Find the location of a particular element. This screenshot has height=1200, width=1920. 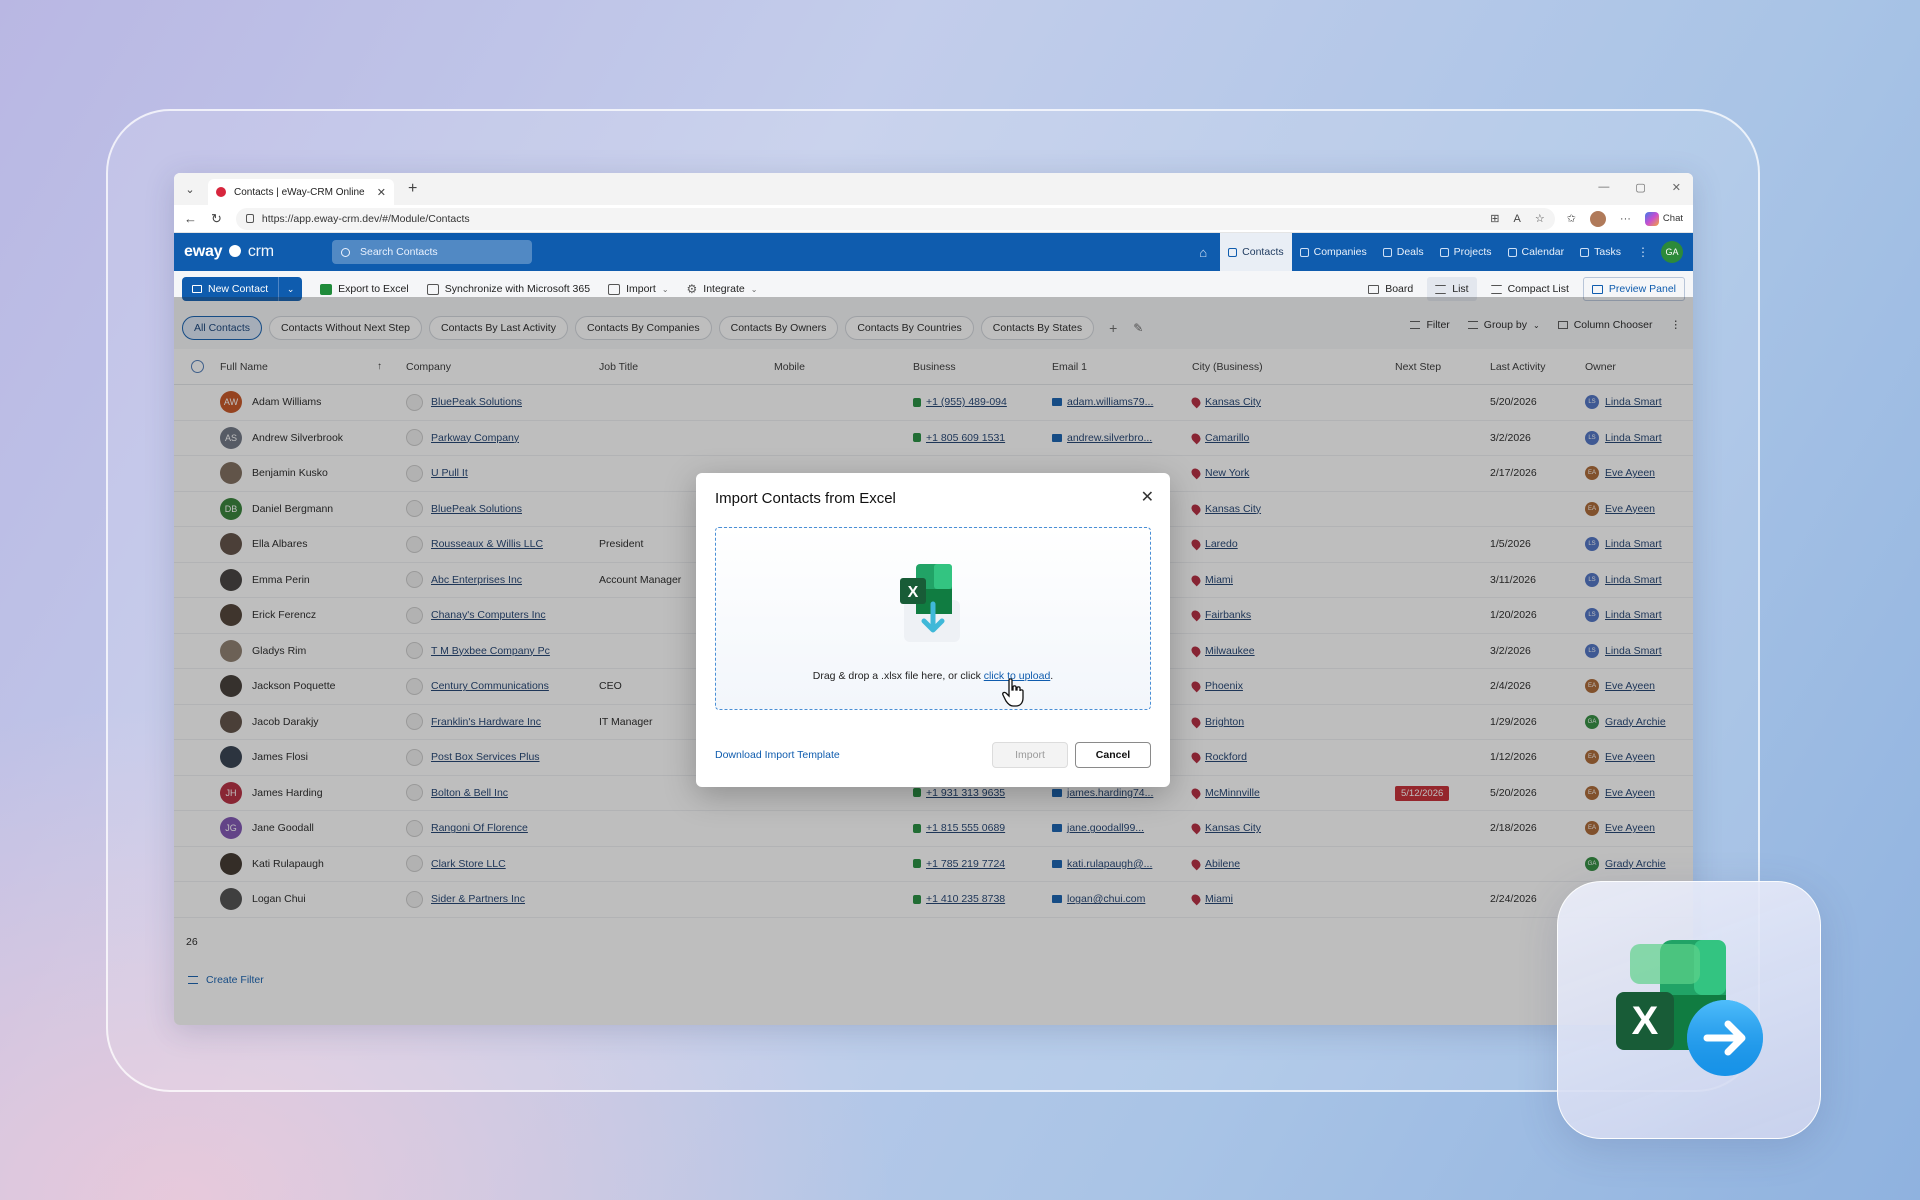

import-menu-button: Import ⌄ is located at coordinates (638, 289).